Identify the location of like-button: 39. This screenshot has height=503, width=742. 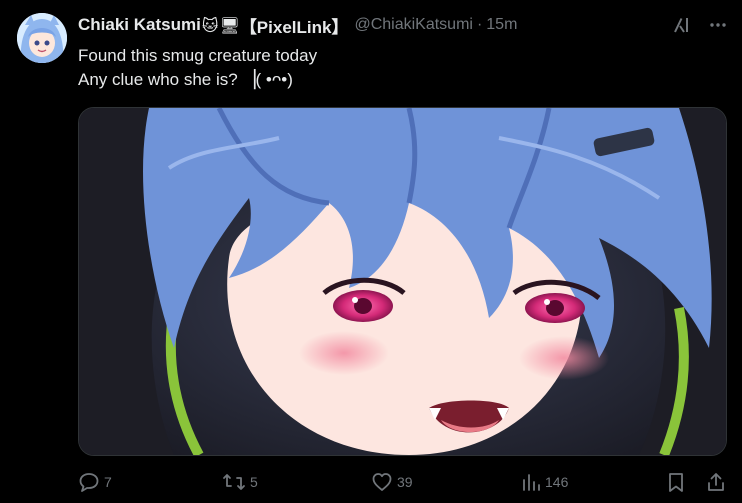
(392, 482).